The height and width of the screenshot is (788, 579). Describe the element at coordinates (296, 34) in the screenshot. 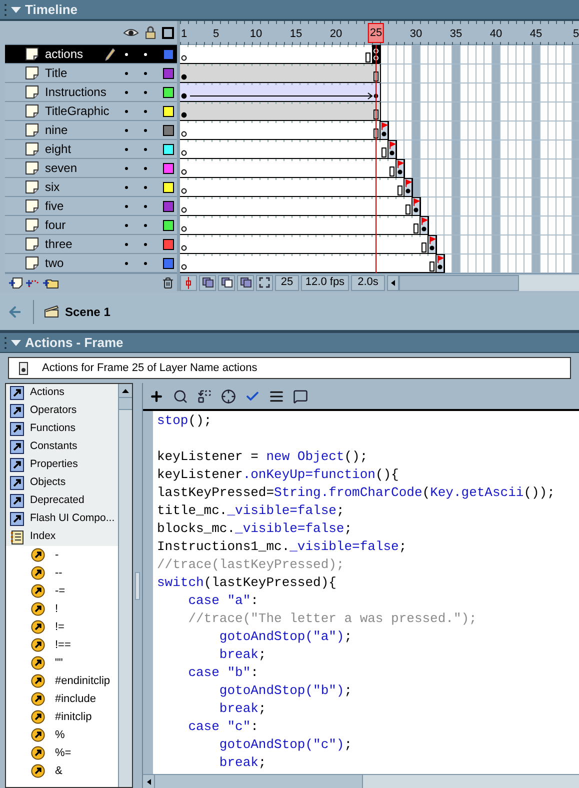

I see `frame-number: 15` at that location.